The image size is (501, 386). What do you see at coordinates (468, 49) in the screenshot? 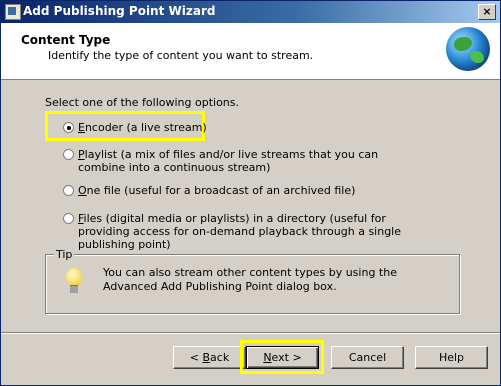
I see `globe-icon` at bounding box center [468, 49].